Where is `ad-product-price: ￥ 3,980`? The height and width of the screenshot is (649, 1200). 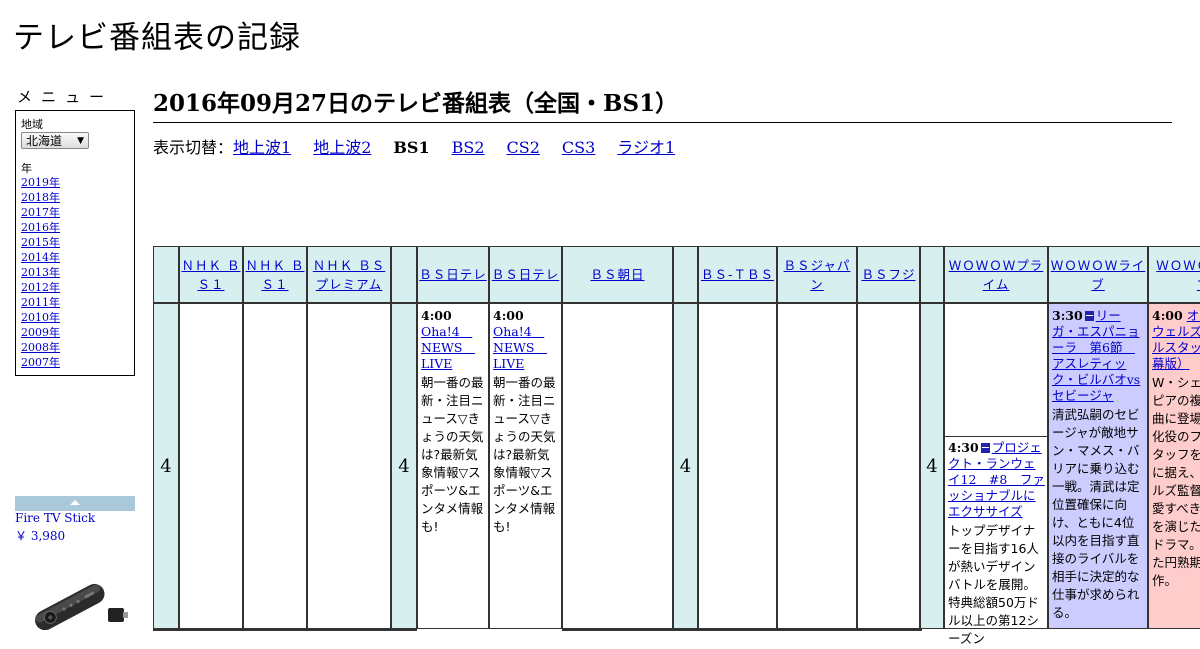
ad-product-price: ￥ 3,980 is located at coordinates (40, 536).